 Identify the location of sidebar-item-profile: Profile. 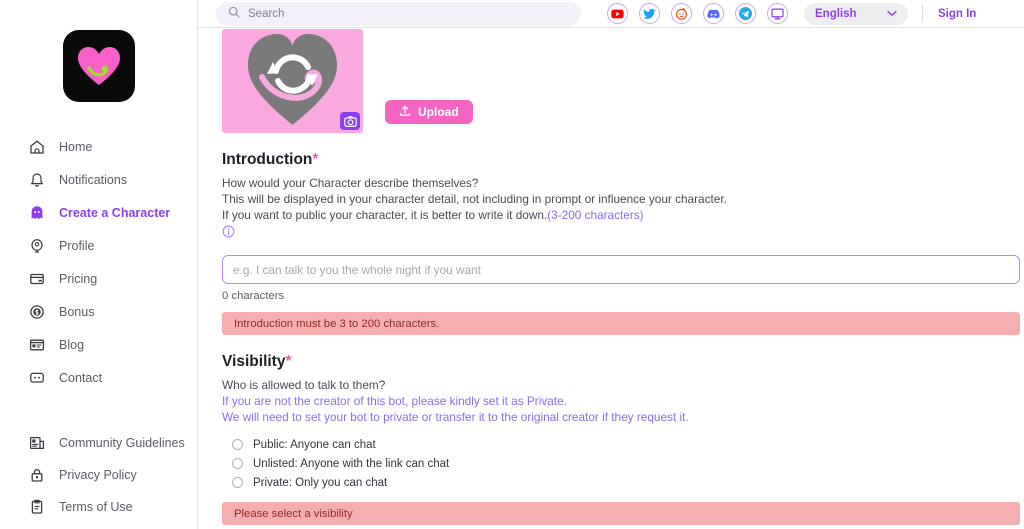
(98, 245).